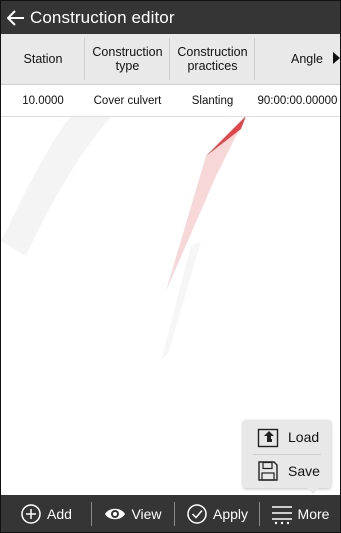 Image resolution: width=341 pixels, height=533 pixels. I want to click on cell-construction-practices: Slanting, so click(212, 100).